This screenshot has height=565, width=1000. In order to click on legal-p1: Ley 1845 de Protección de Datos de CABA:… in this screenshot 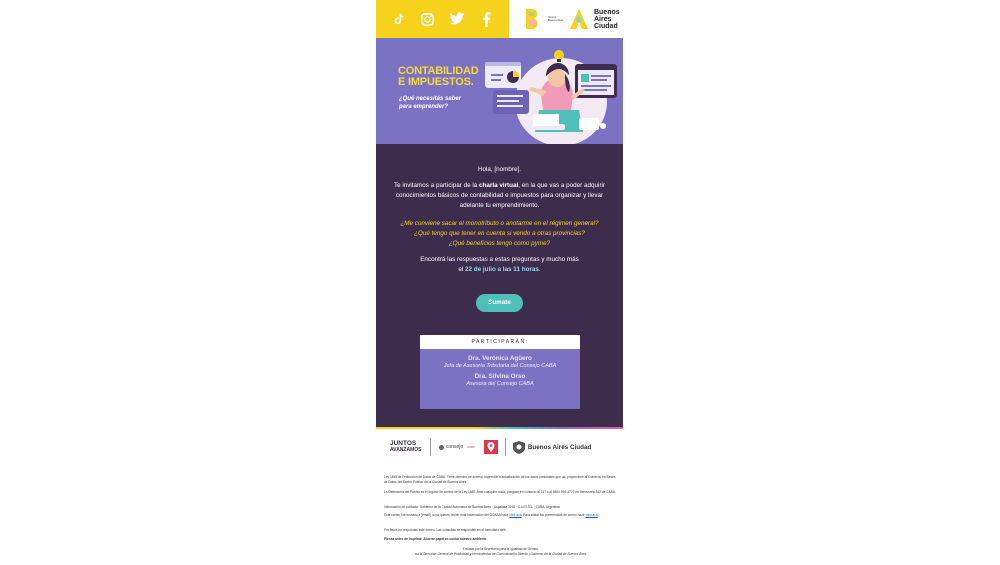, I will do `click(500, 479)`.